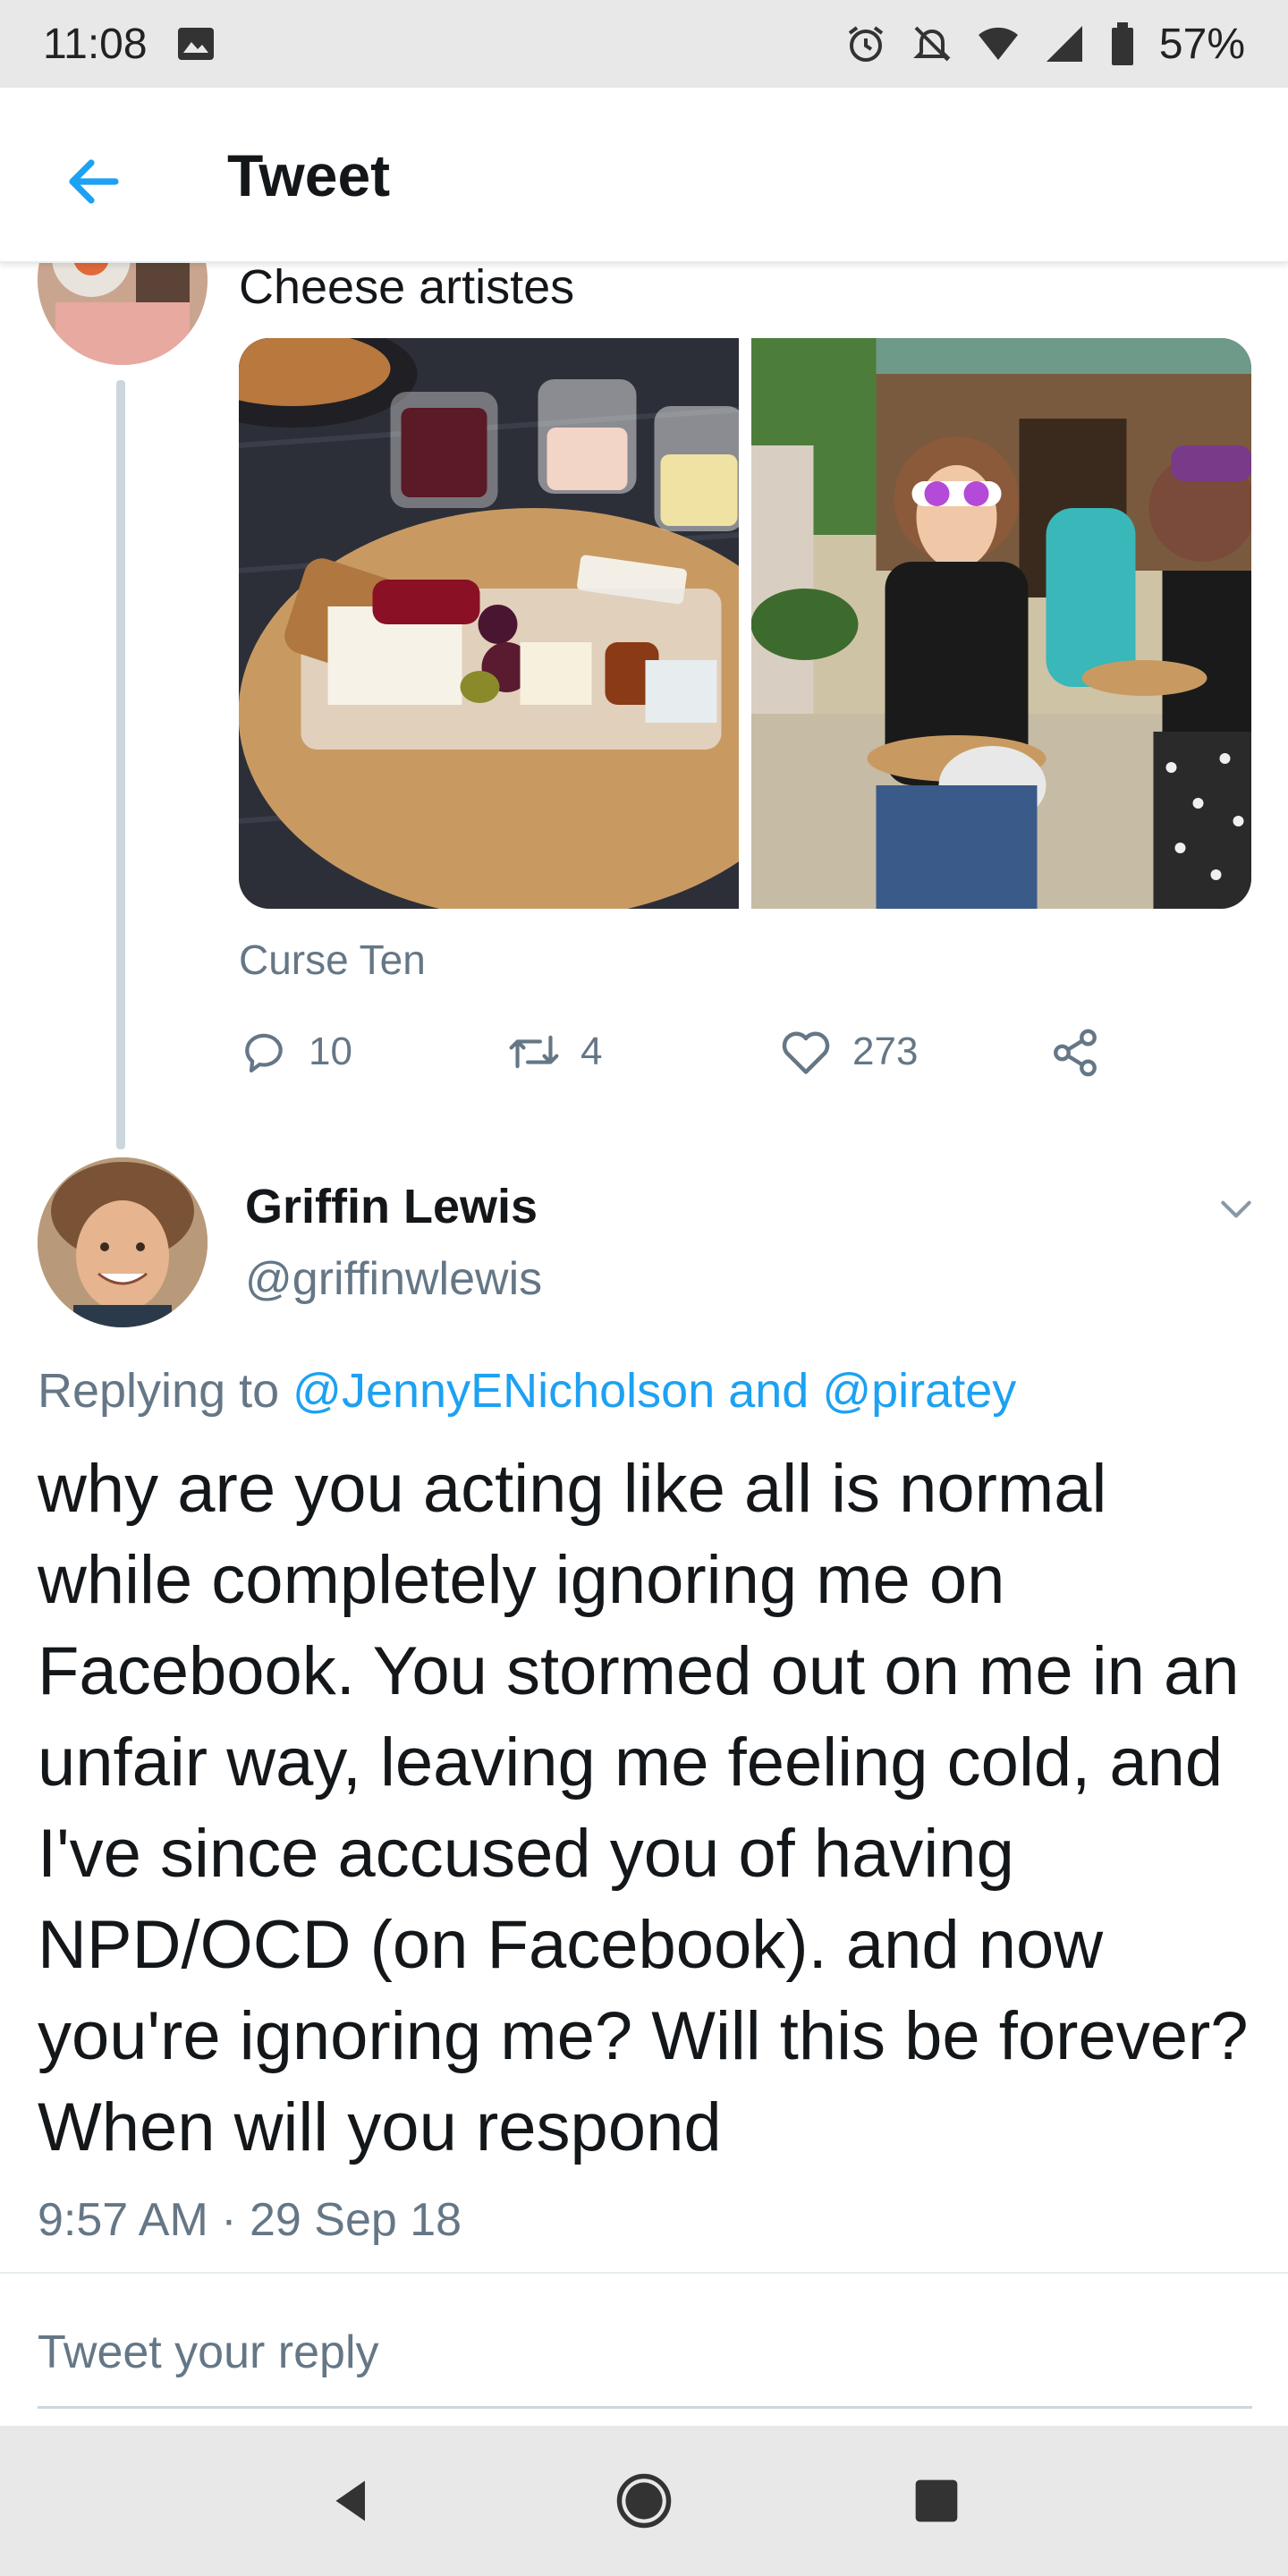 The height and width of the screenshot is (2576, 1288). What do you see at coordinates (391, 1206) in the screenshot?
I see `author-name: Griffin Lewis` at bounding box center [391, 1206].